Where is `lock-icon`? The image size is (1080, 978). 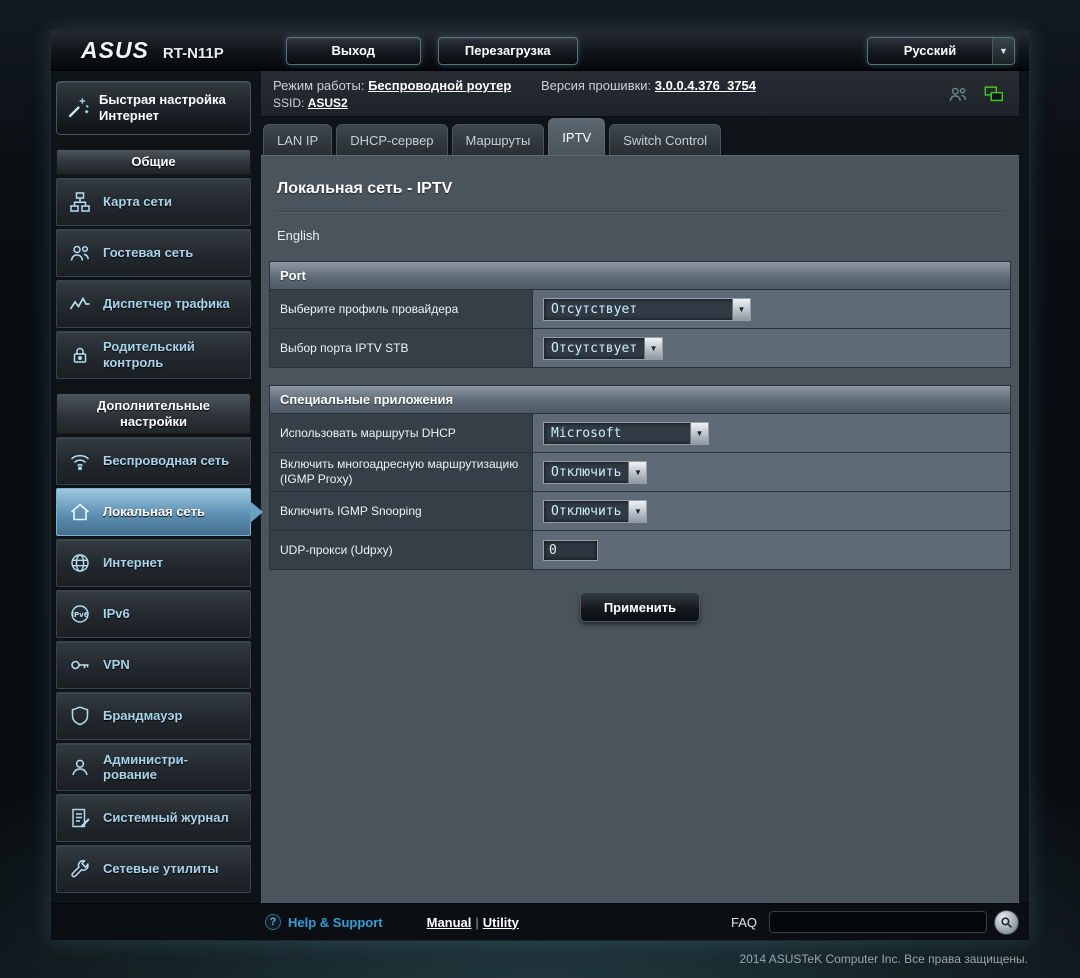 lock-icon is located at coordinates (80, 355).